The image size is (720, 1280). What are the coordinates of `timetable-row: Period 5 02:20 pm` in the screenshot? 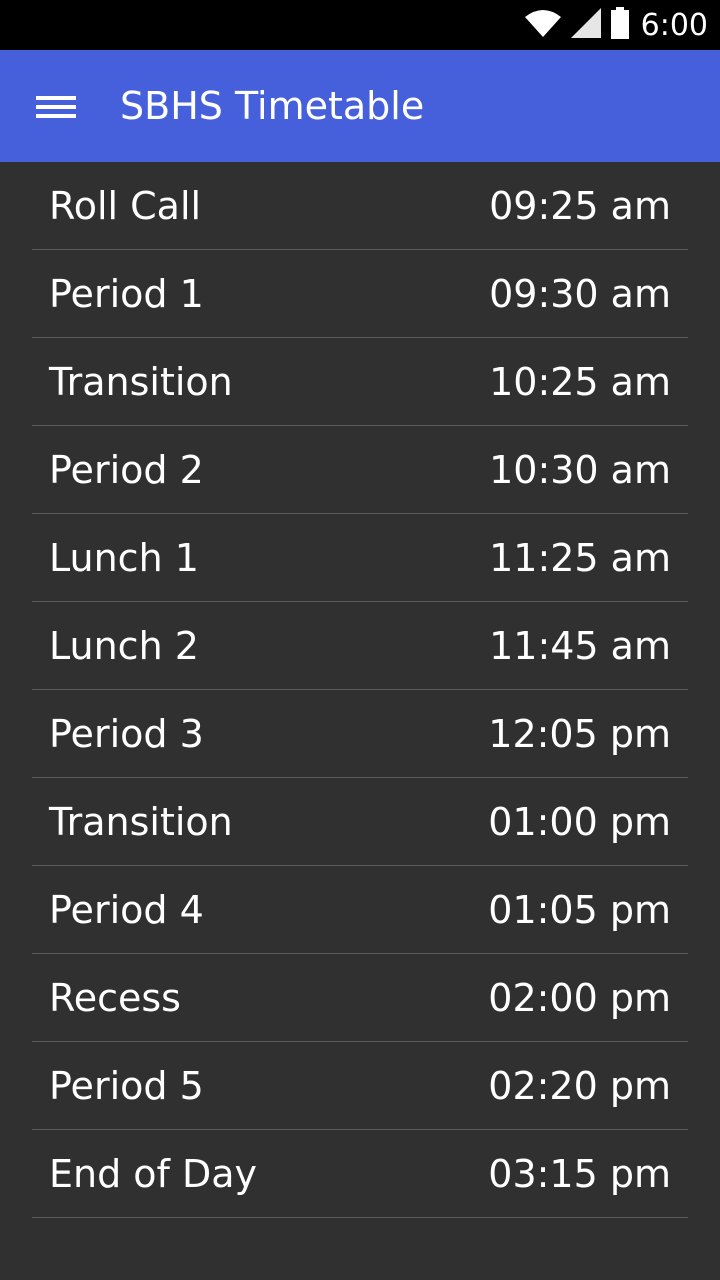 It's located at (360, 1086).